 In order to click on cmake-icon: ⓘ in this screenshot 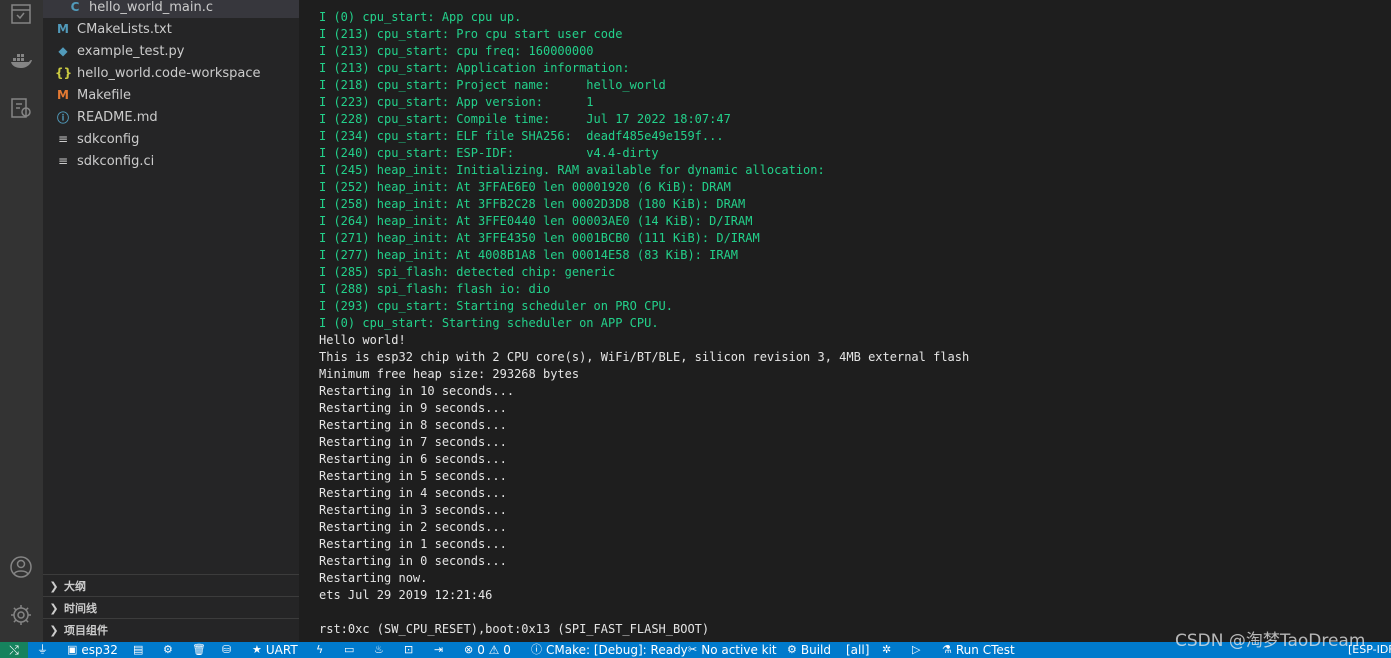, I will do `click(536, 649)`.